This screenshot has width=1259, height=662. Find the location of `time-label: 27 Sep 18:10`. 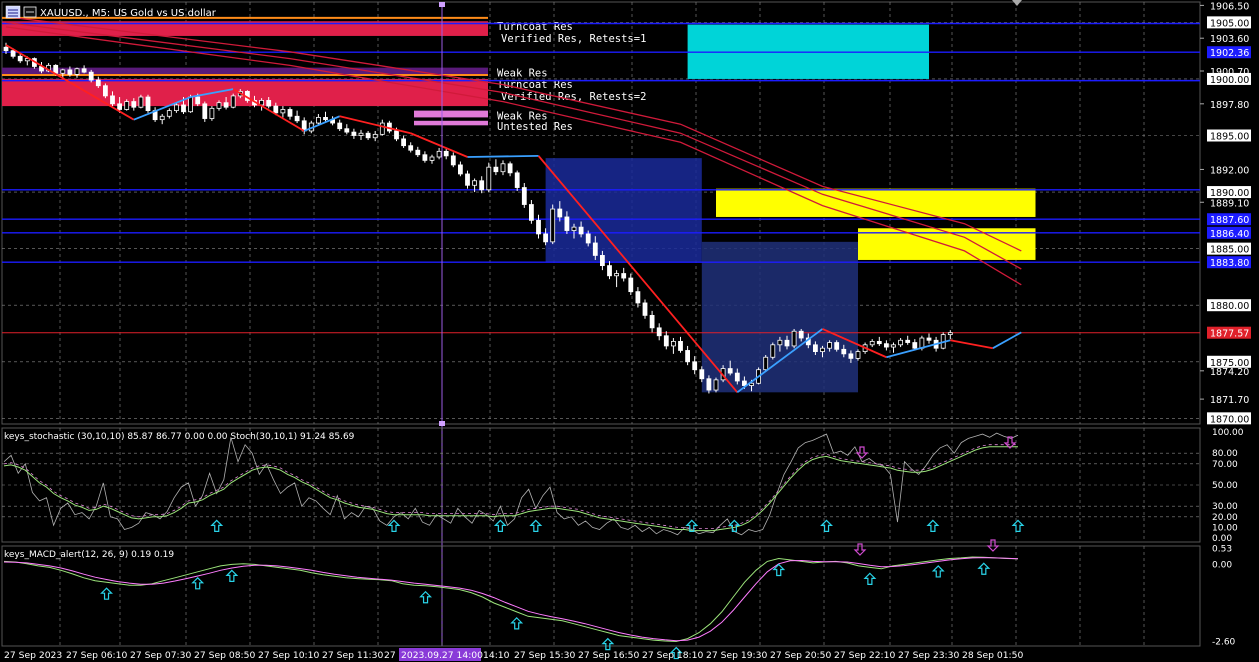

time-label: 27 Sep 18:10 is located at coordinates (672, 655).